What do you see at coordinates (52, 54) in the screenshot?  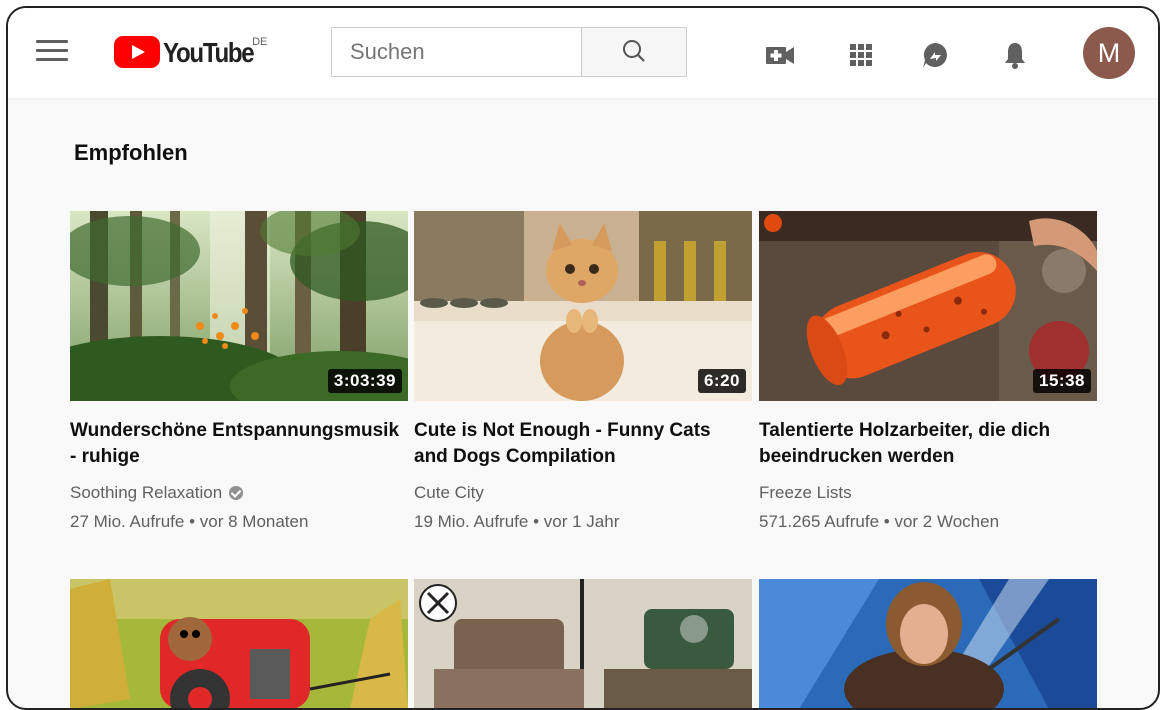 I see `hamburger-menu-icon` at bounding box center [52, 54].